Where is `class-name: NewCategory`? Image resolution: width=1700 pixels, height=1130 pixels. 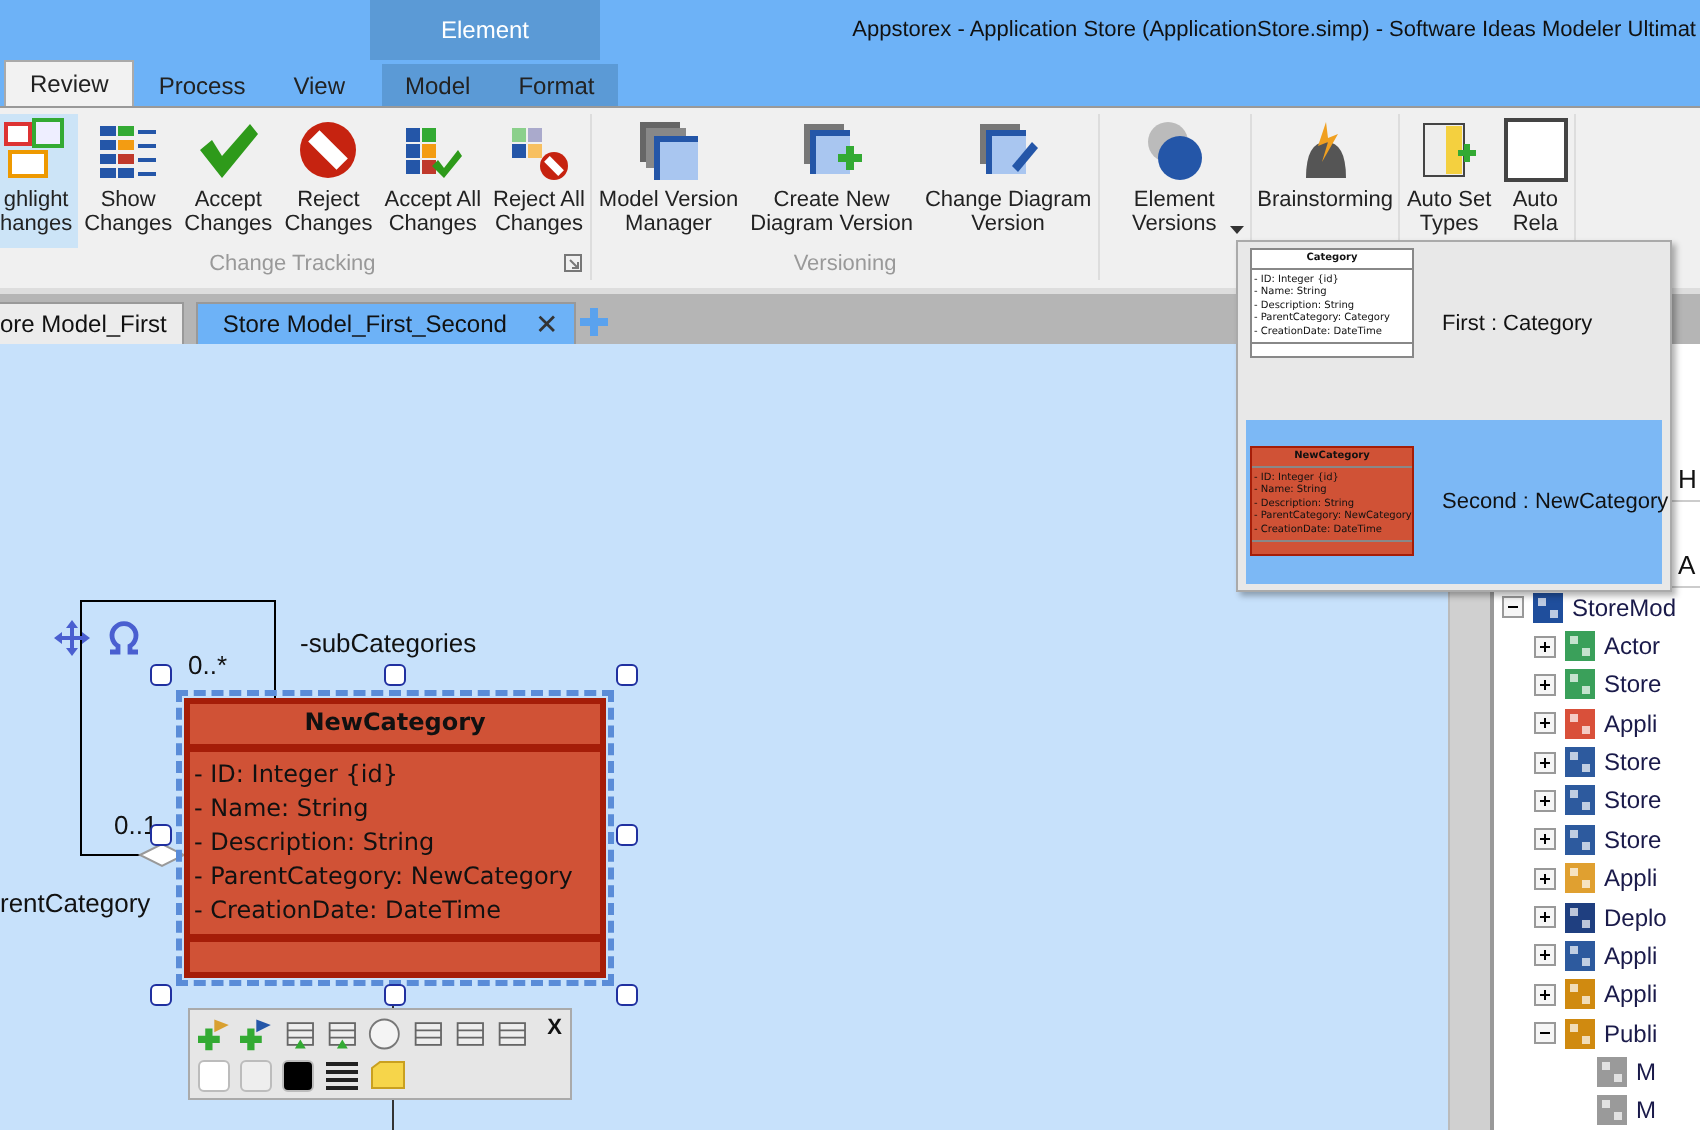 class-name: NewCategory is located at coordinates (395, 728).